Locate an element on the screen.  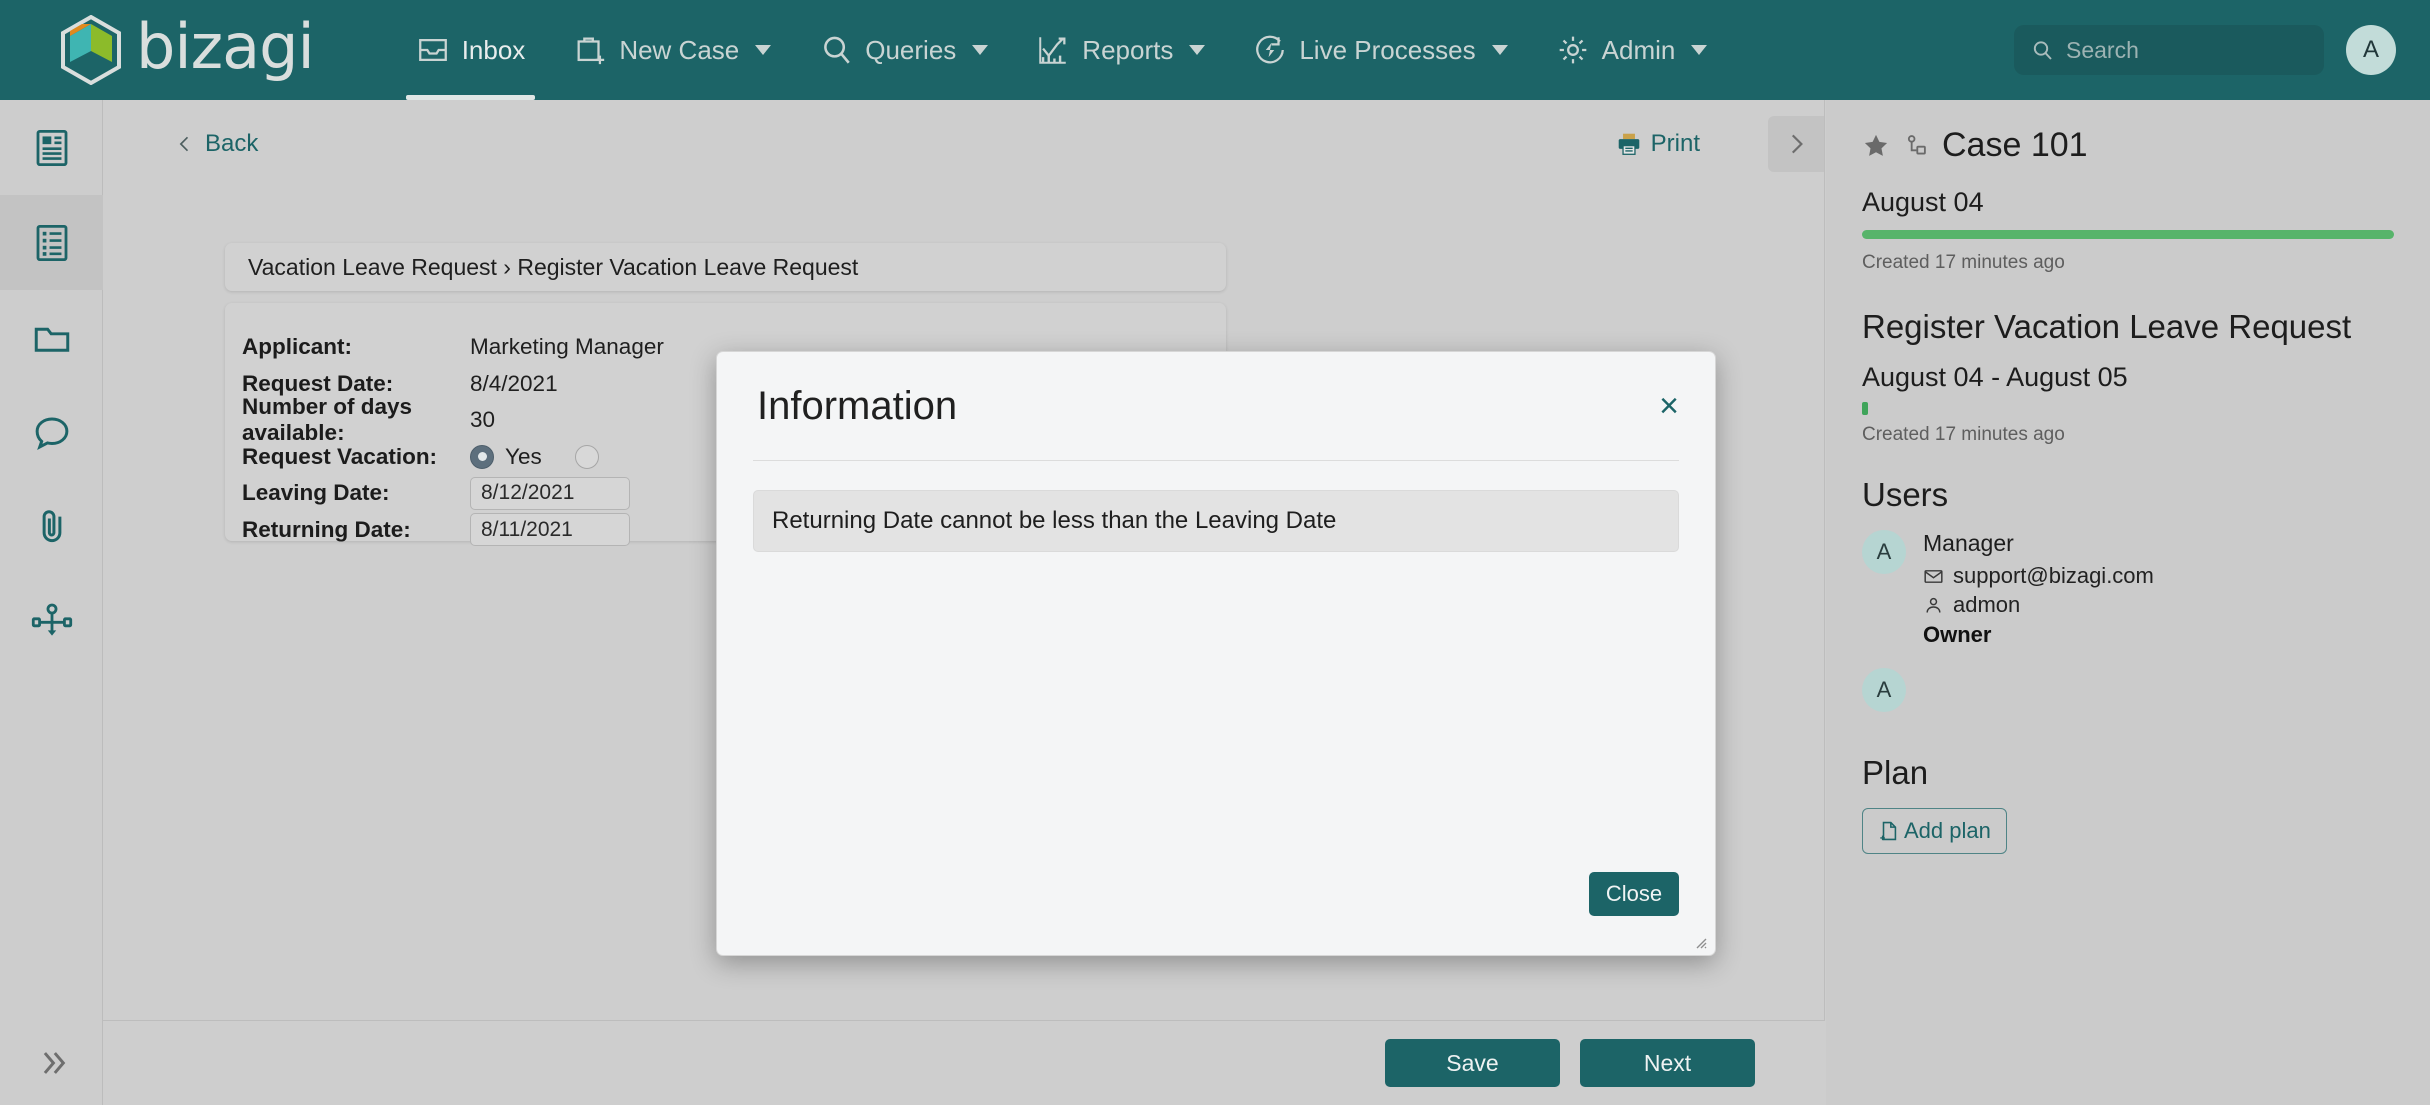
field-label: Request Date: is located at coordinates (318, 383).